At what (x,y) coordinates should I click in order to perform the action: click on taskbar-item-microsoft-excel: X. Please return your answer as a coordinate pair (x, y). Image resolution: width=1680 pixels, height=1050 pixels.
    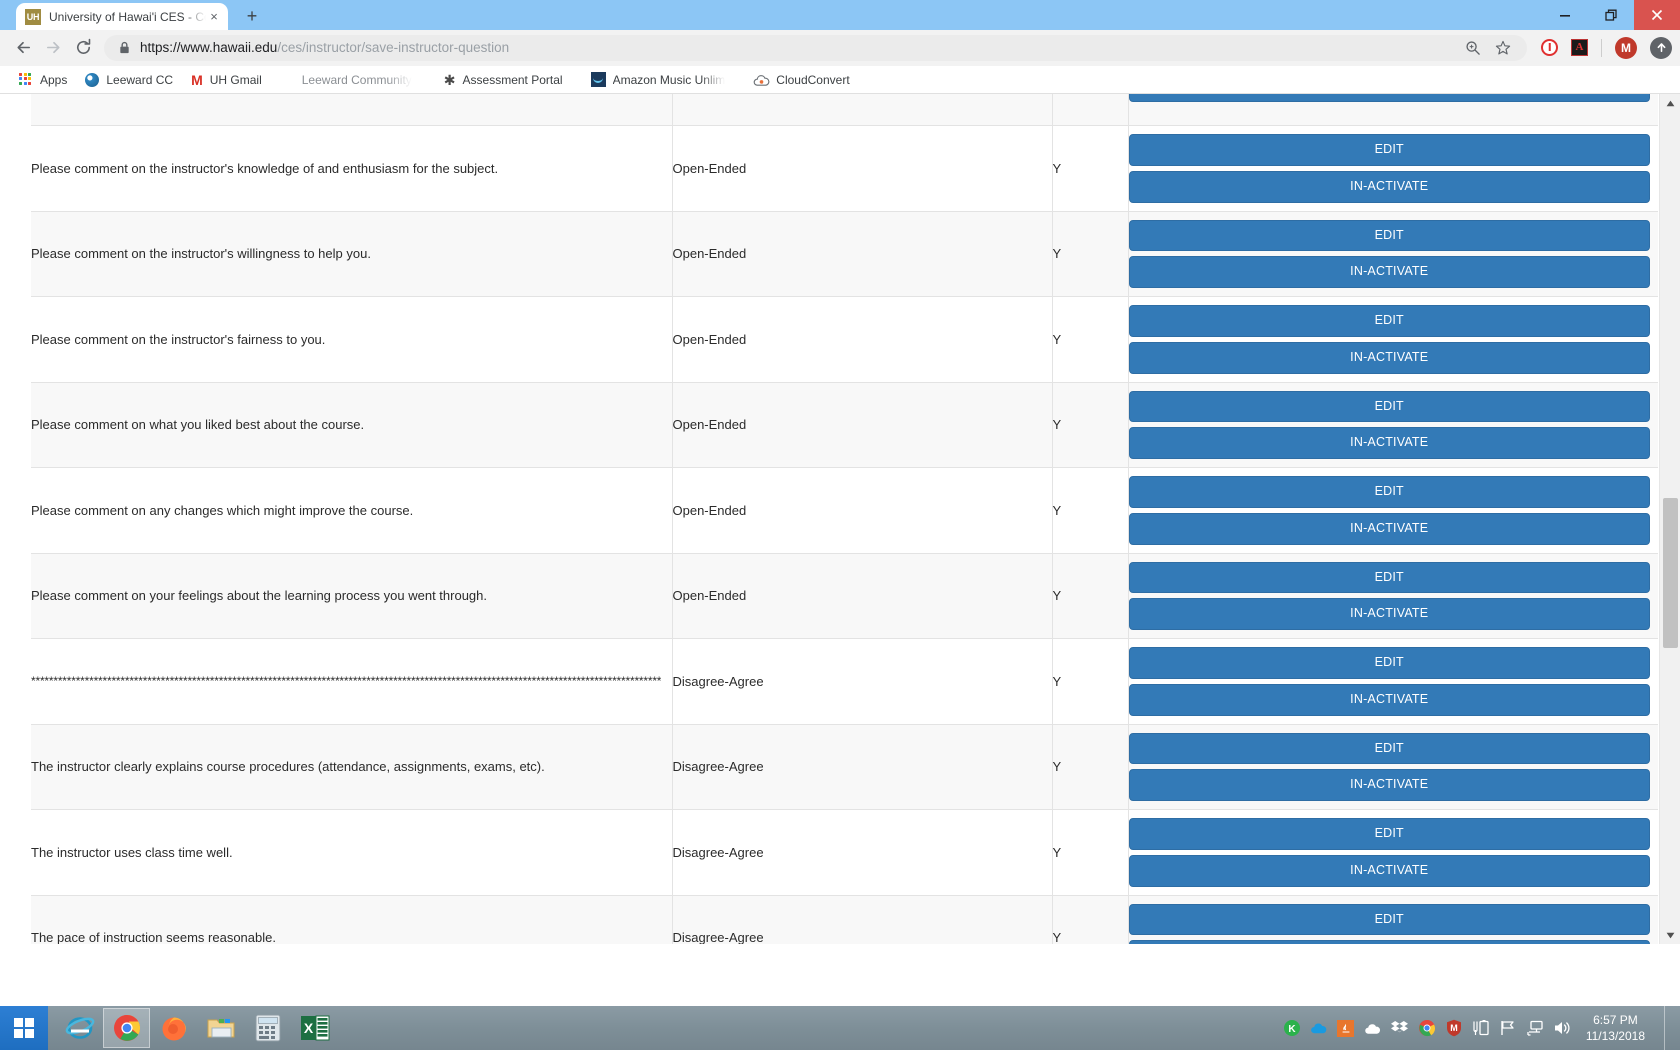
    Looking at the image, I should click on (314, 1028).